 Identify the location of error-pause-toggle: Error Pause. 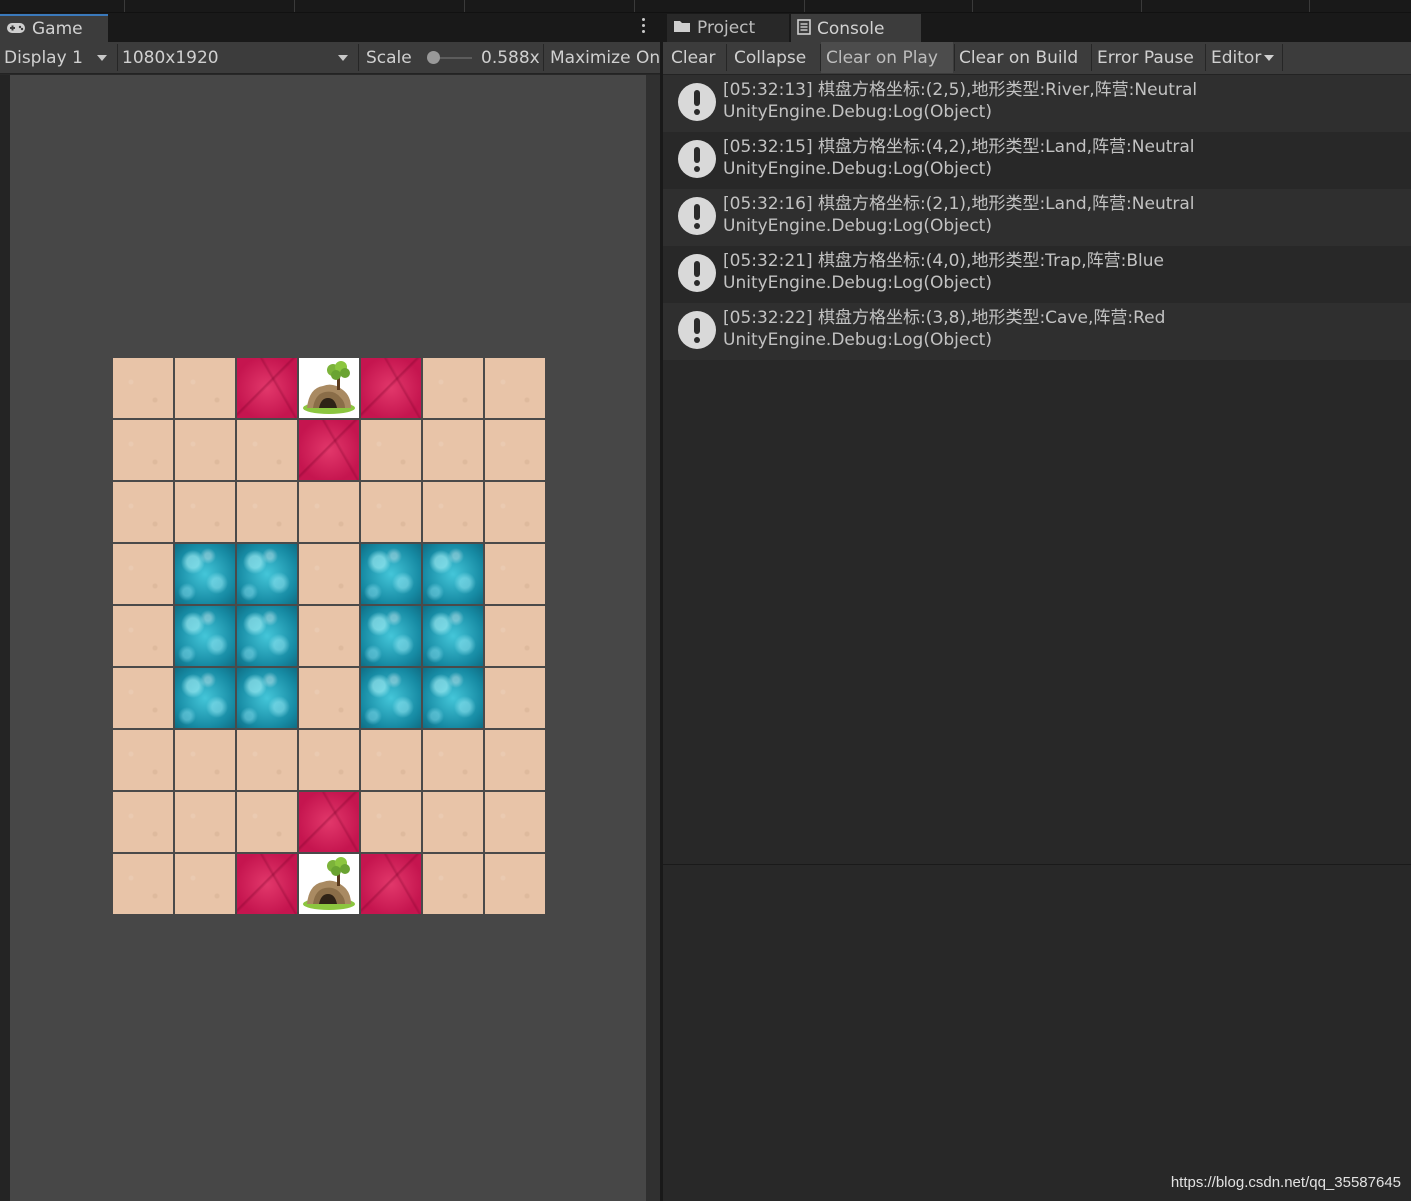
(1145, 57).